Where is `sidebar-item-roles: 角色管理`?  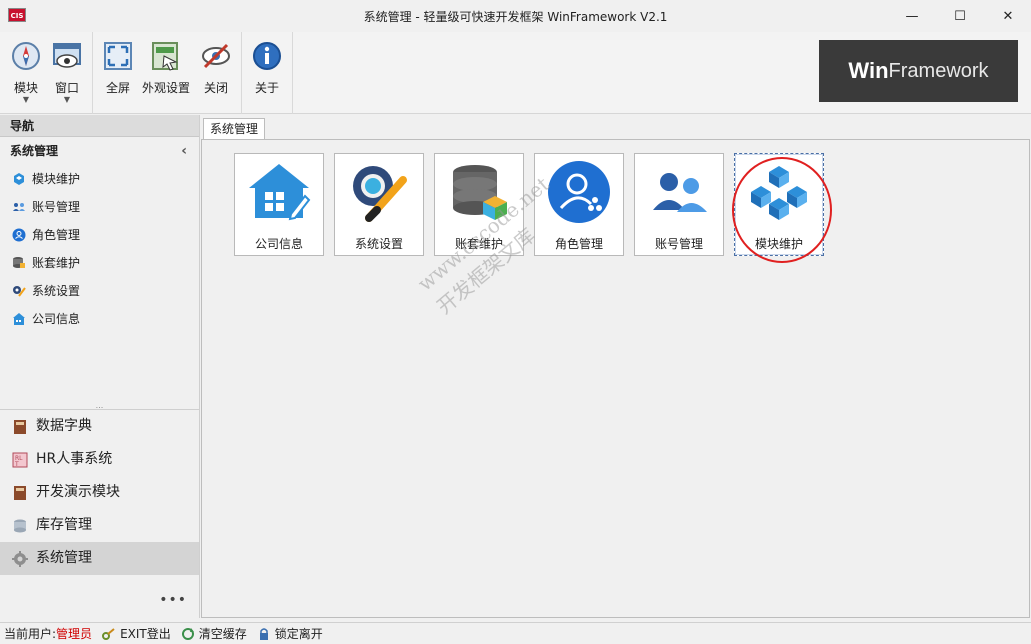
sidebar-item-roles: 角色管理 is located at coordinates (99, 235).